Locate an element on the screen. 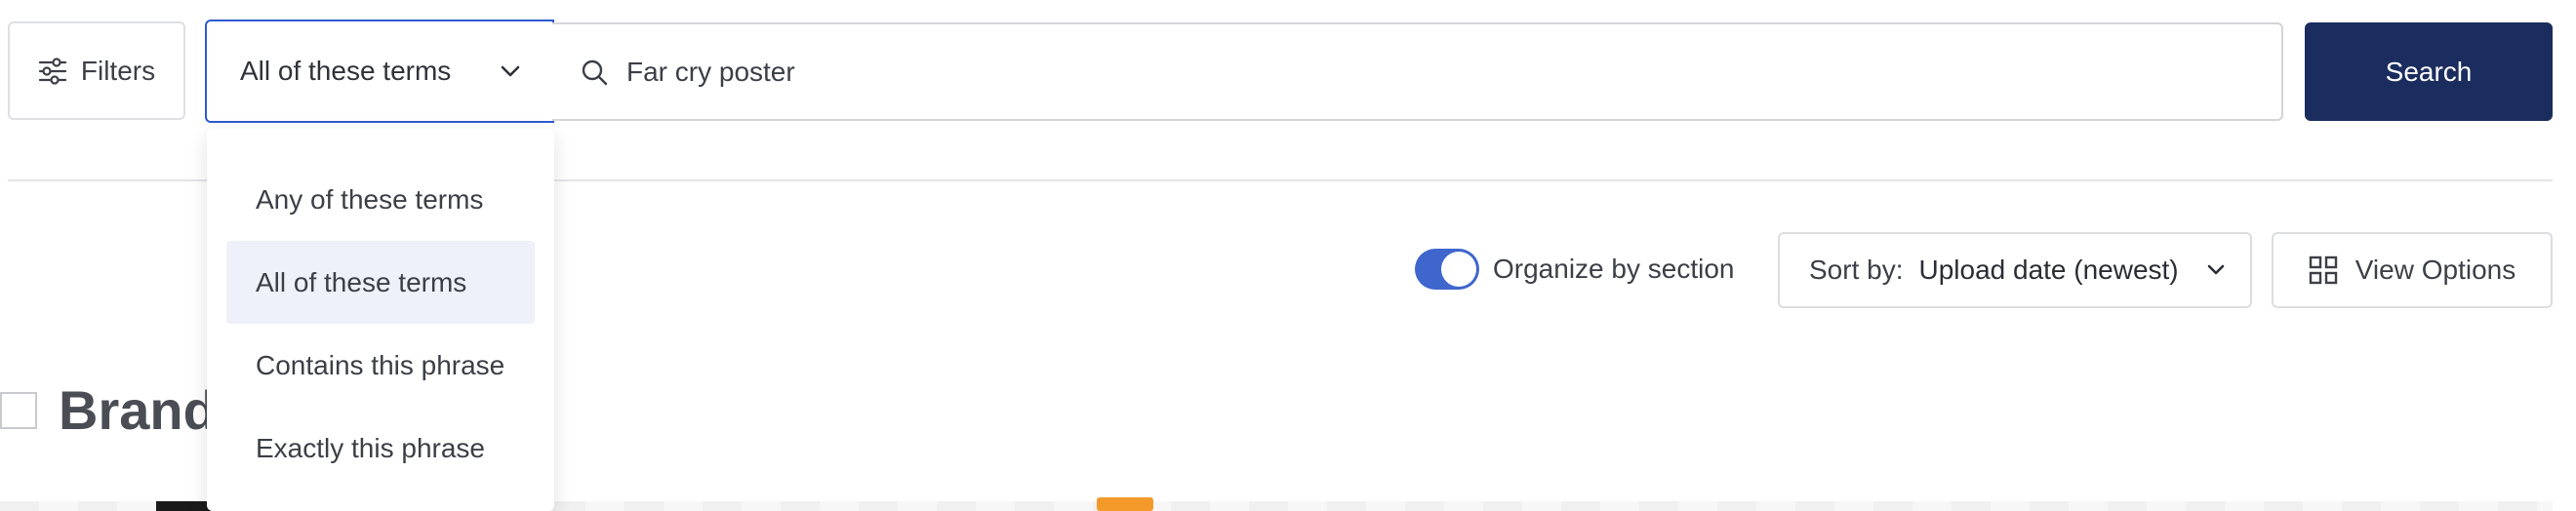 This screenshot has height=511, width=2576. search-mode-select: All of these terms is located at coordinates (379, 71).